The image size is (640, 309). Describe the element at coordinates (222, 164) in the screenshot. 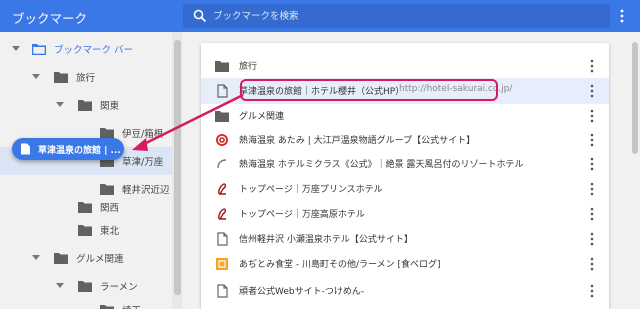

I see `mikuras-logo-icon` at that location.